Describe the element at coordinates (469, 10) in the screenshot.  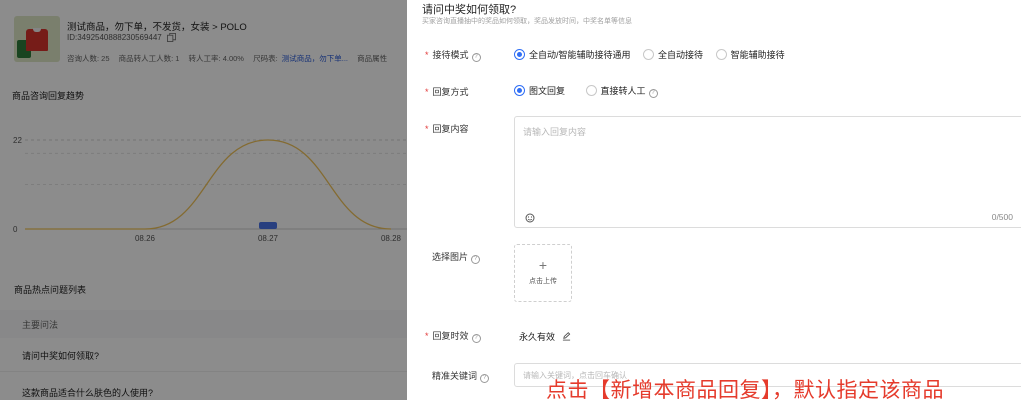
I see `drawer-title: 请问中奖如何领取?` at that location.